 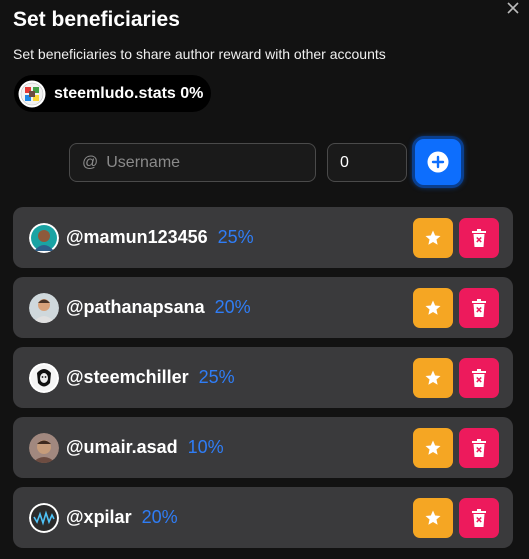 I want to click on close-button, so click(x=513, y=8).